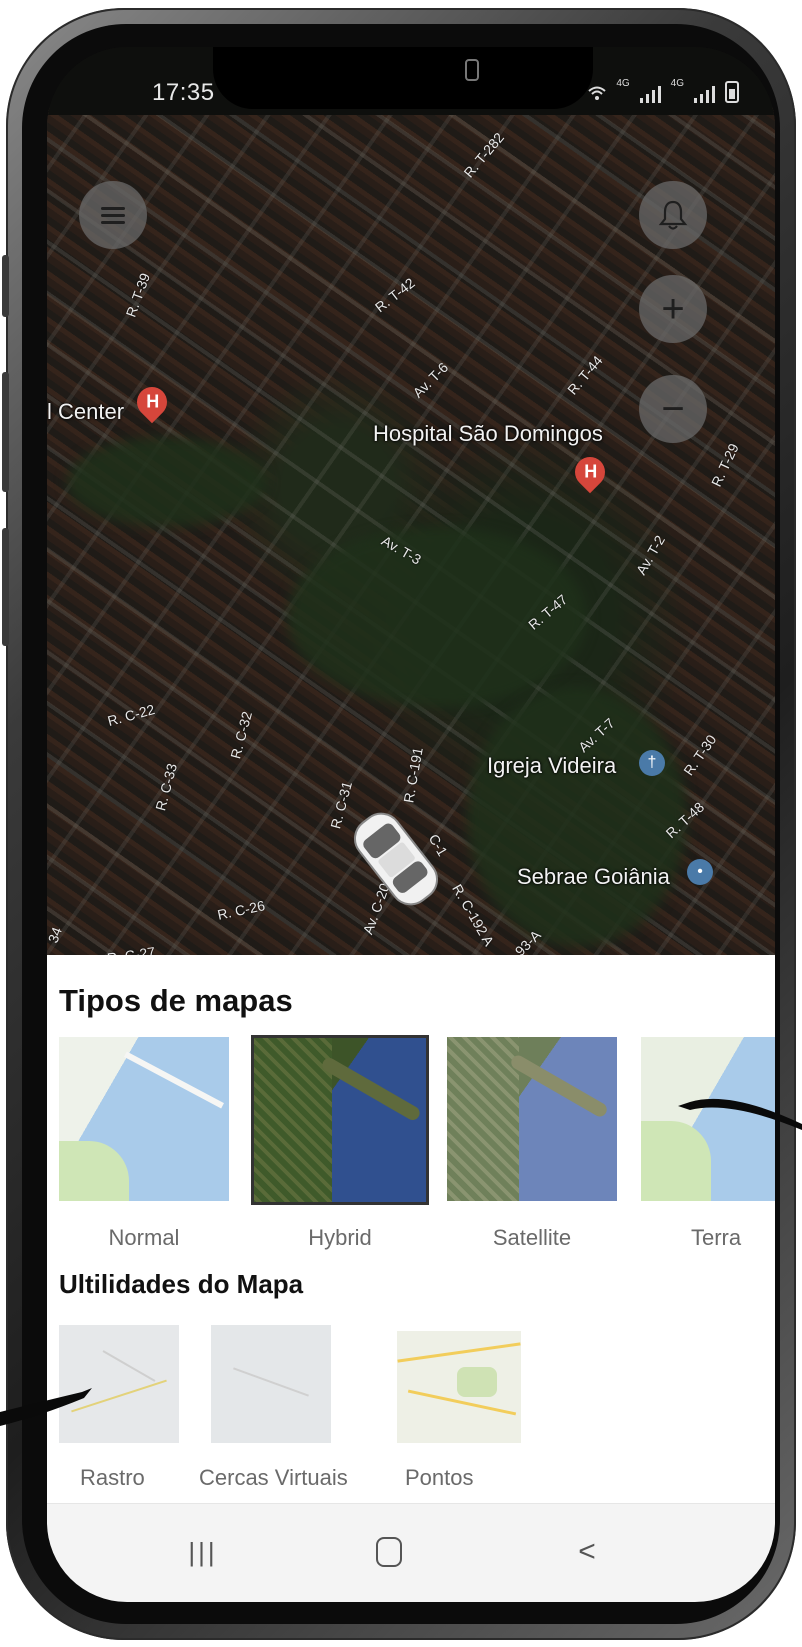 The height and width of the screenshot is (1647, 802). What do you see at coordinates (166, 787) in the screenshot?
I see `street-label: R. C-33` at bounding box center [166, 787].